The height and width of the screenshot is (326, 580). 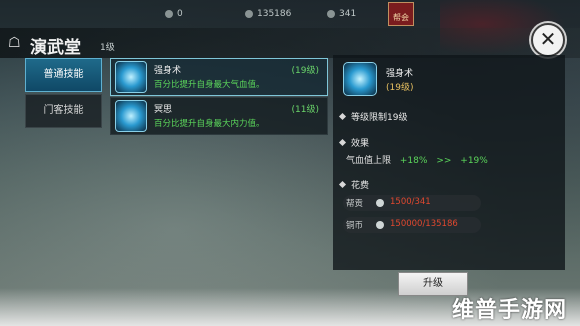 What do you see at coordinates (131, 77) in the screenshot?
I see `fist-skill-icon` at bounding box center [131, 77].